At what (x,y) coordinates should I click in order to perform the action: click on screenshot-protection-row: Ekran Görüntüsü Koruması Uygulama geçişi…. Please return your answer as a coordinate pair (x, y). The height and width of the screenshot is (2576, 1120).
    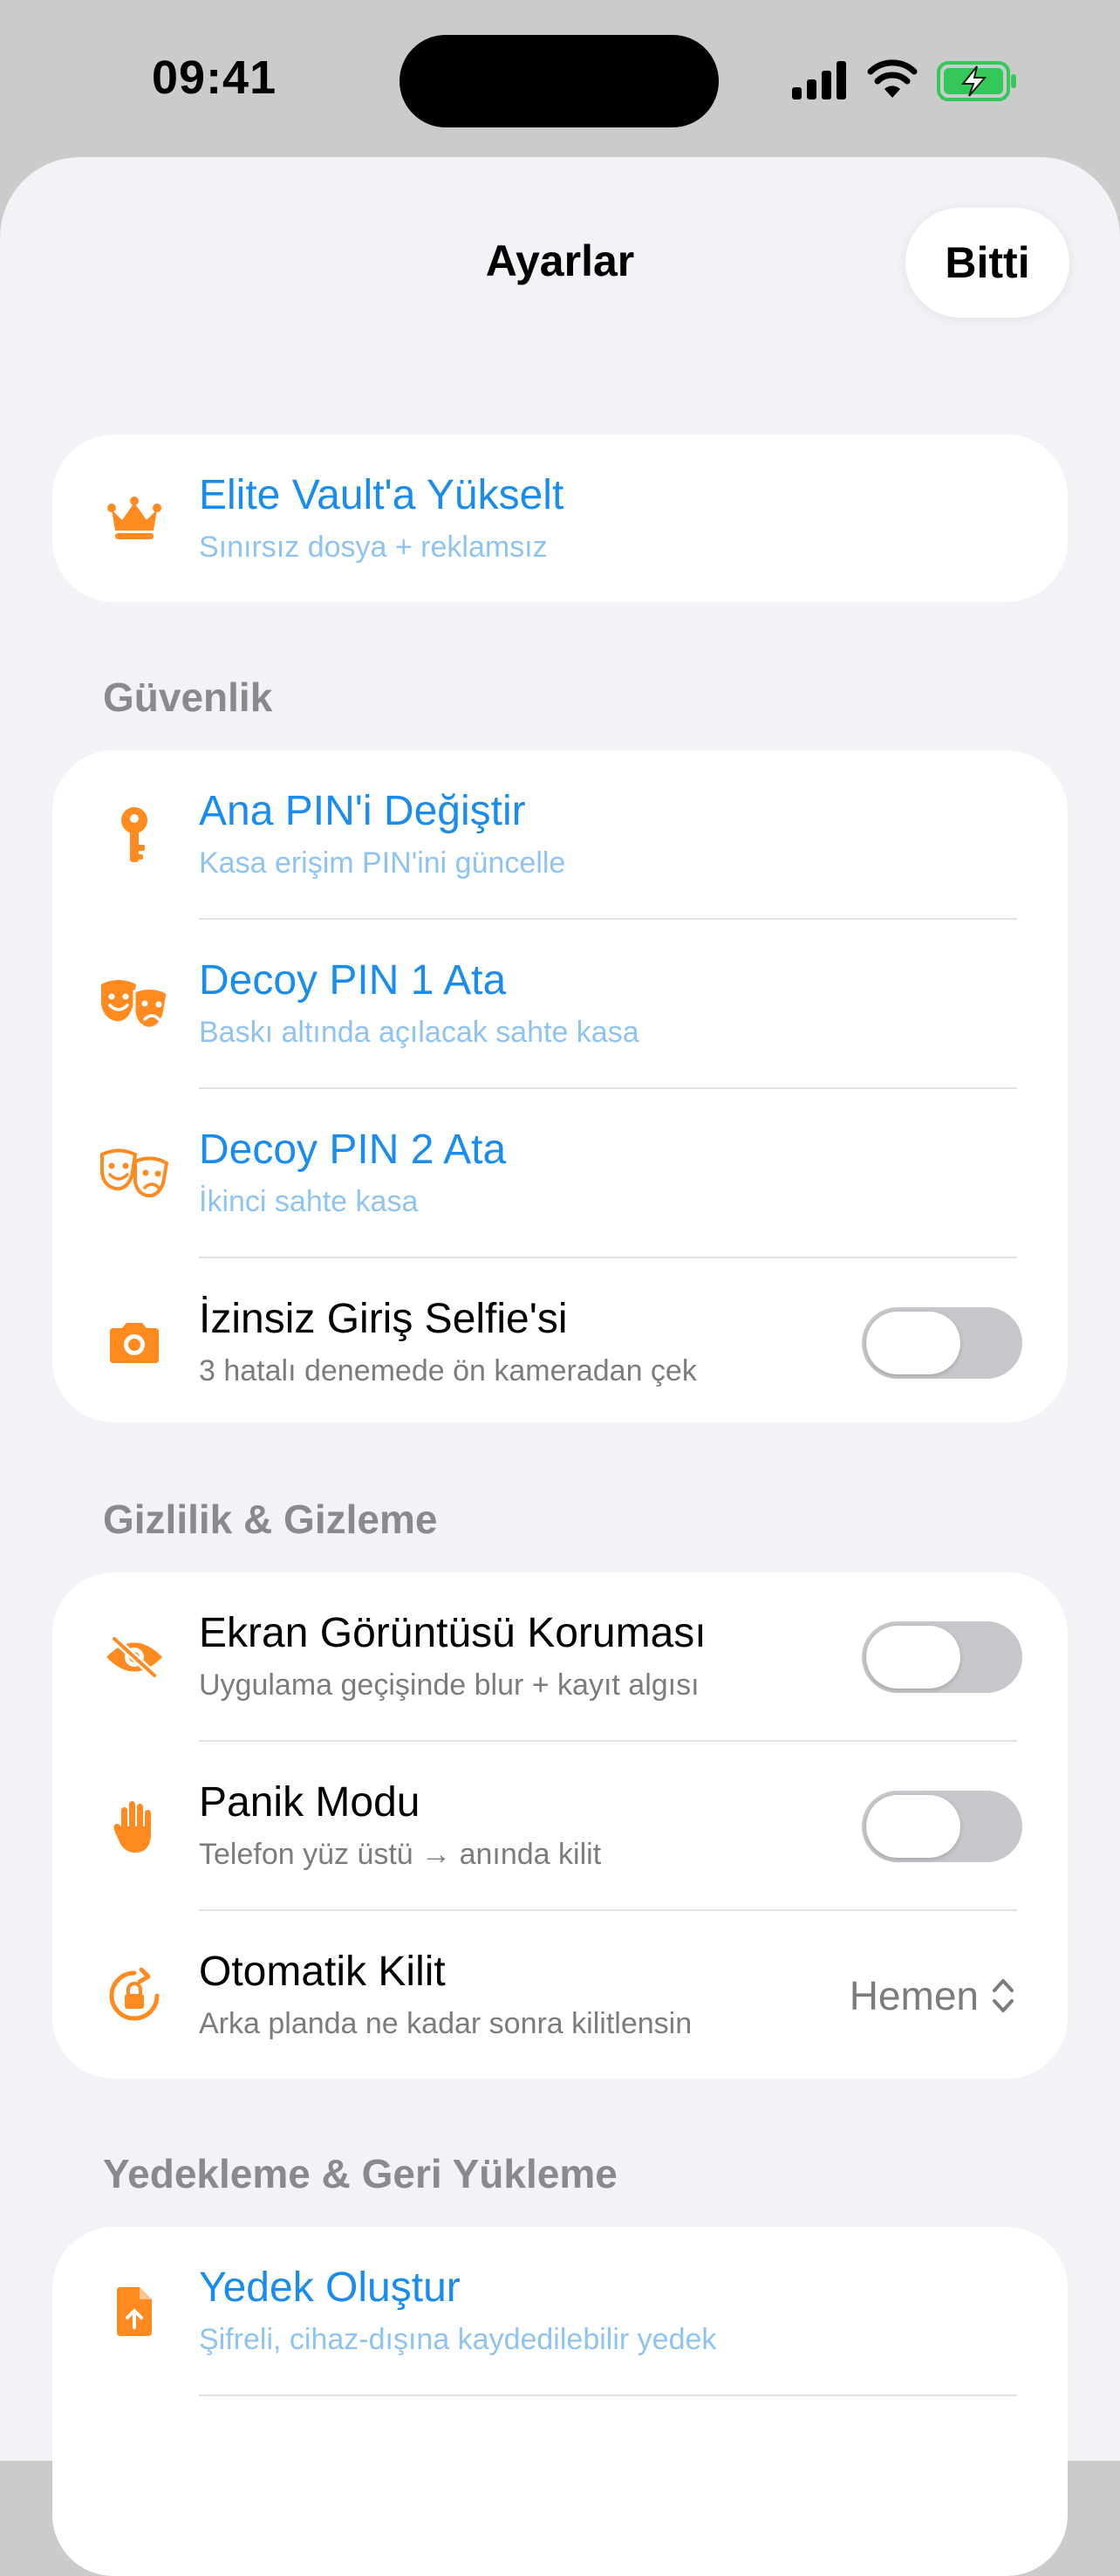
    Looking at the image, I should click on (560, 1657).